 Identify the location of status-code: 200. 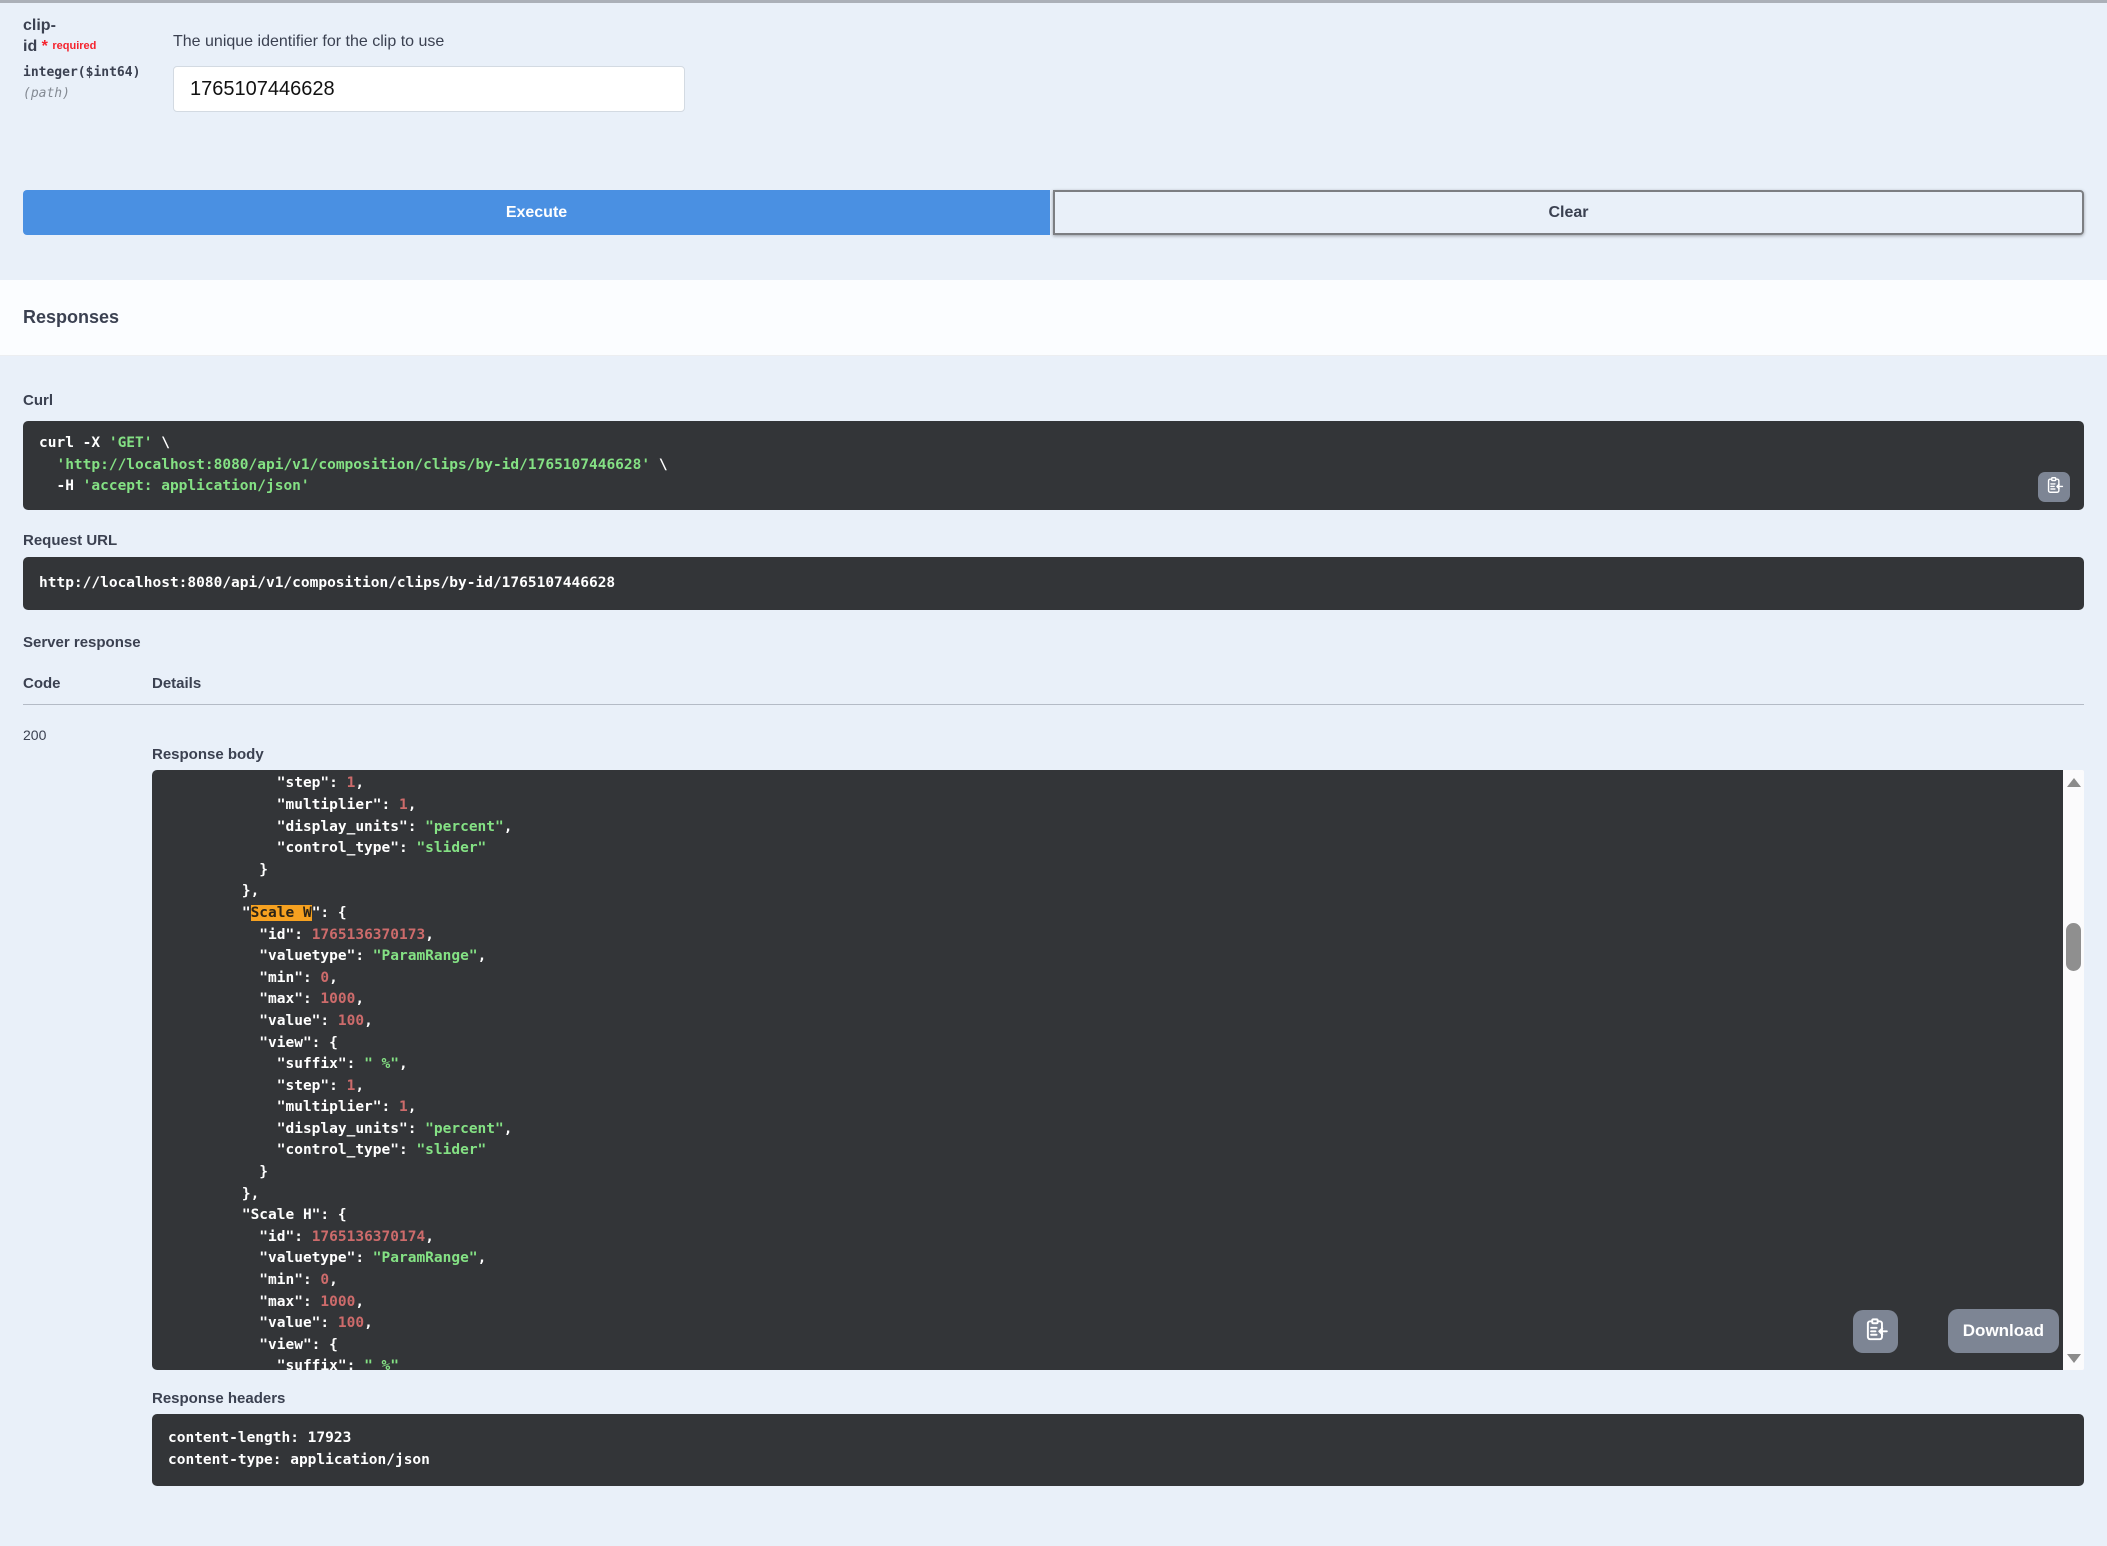
(35, 735).